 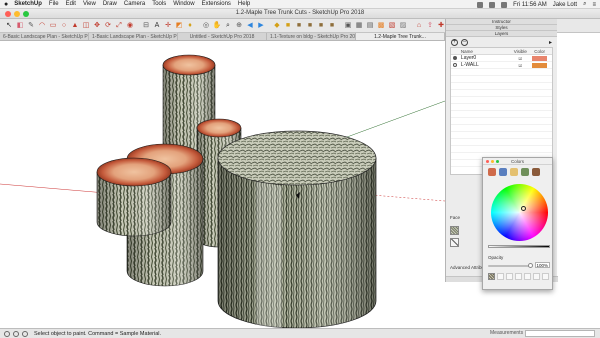 I want to click on tape-measure-tool-icon: ⊟, so click(x=146, y=26).